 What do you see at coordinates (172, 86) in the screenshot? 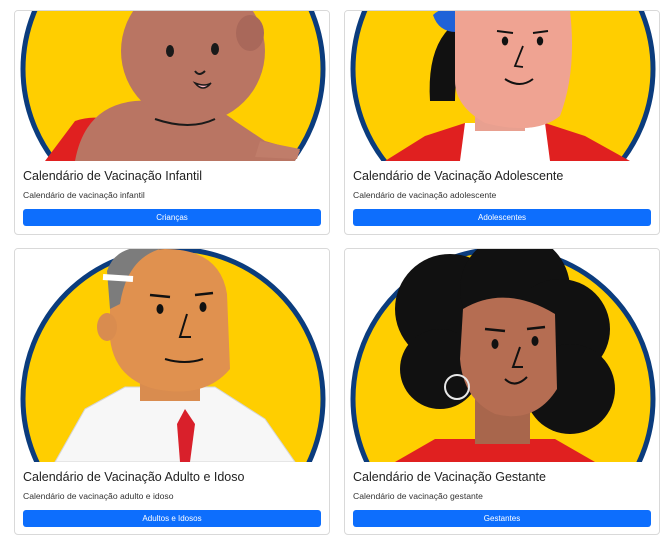
I see `child-illustration` at bounding box center [172, 86].